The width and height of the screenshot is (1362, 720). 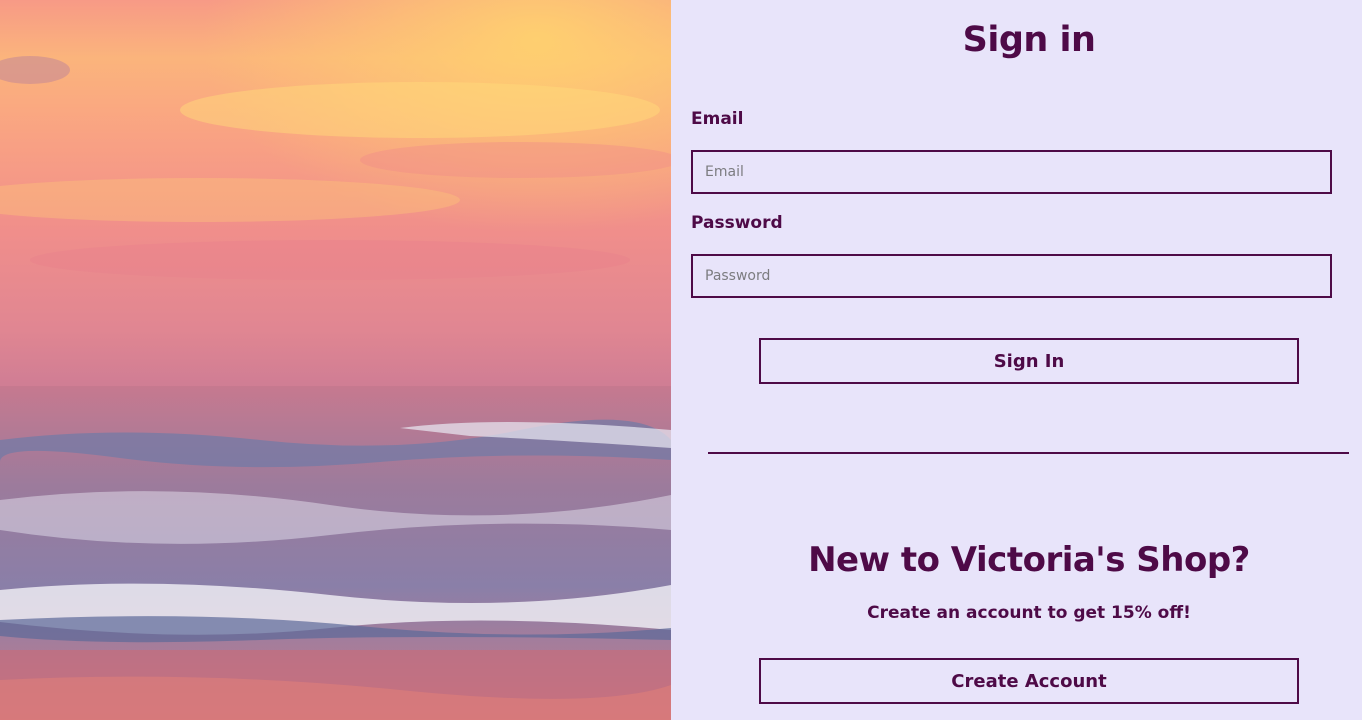 I want to click on register-heading: New to Victoria's Shop?, so click(x=1029, y=560).